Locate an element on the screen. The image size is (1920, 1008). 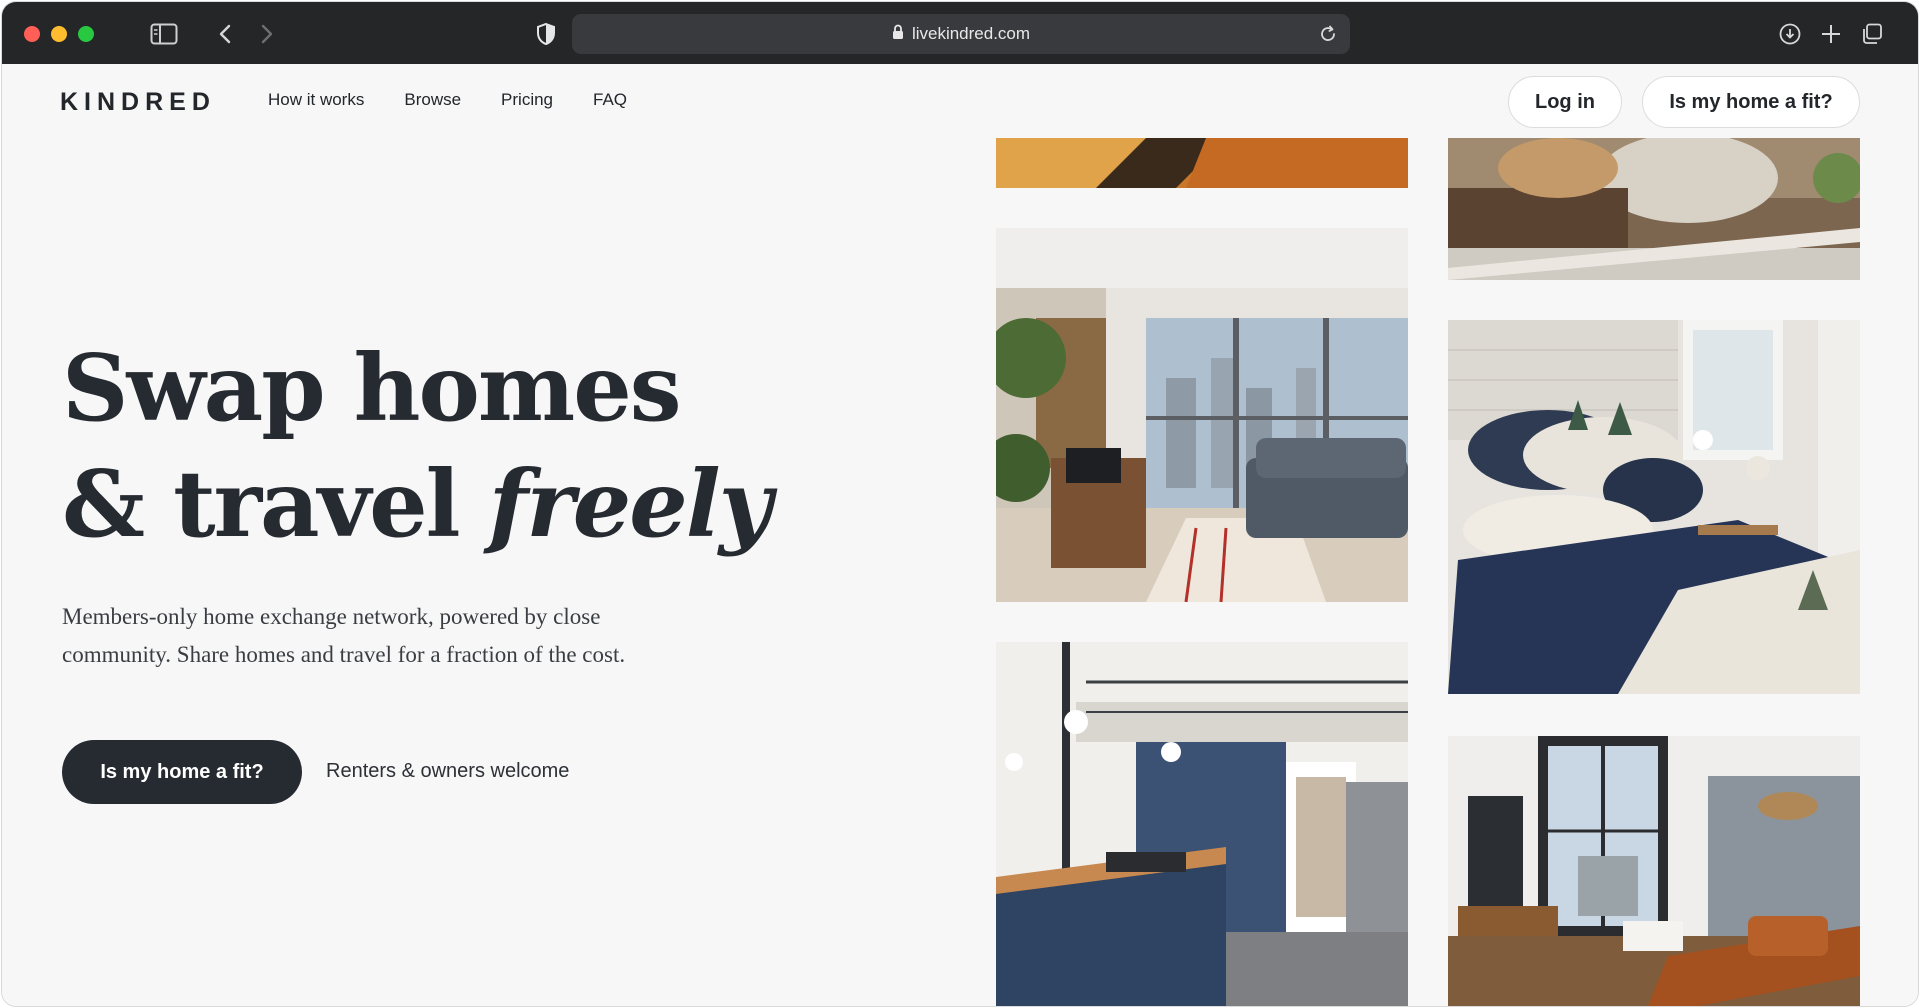
headline-emphasis: freely is located at coordinates (630, 504).